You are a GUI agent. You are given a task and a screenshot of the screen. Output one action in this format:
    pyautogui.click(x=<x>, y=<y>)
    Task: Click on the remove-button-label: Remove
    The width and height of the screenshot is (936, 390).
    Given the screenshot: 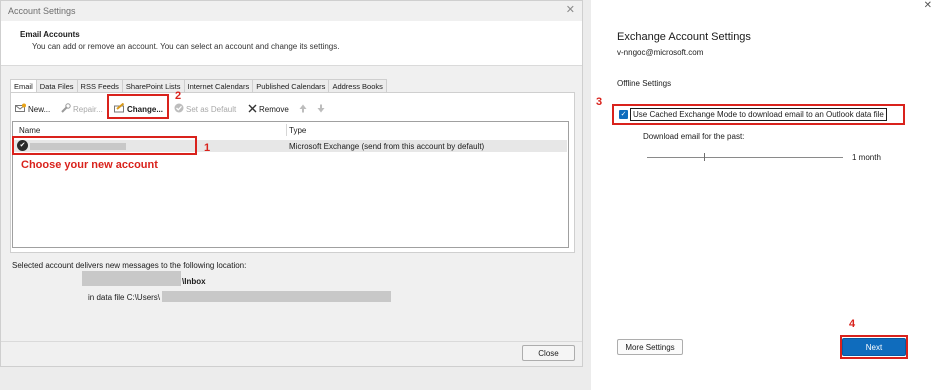 What is the action you would take?
    pyautogui.click(x=274, y=109)
    